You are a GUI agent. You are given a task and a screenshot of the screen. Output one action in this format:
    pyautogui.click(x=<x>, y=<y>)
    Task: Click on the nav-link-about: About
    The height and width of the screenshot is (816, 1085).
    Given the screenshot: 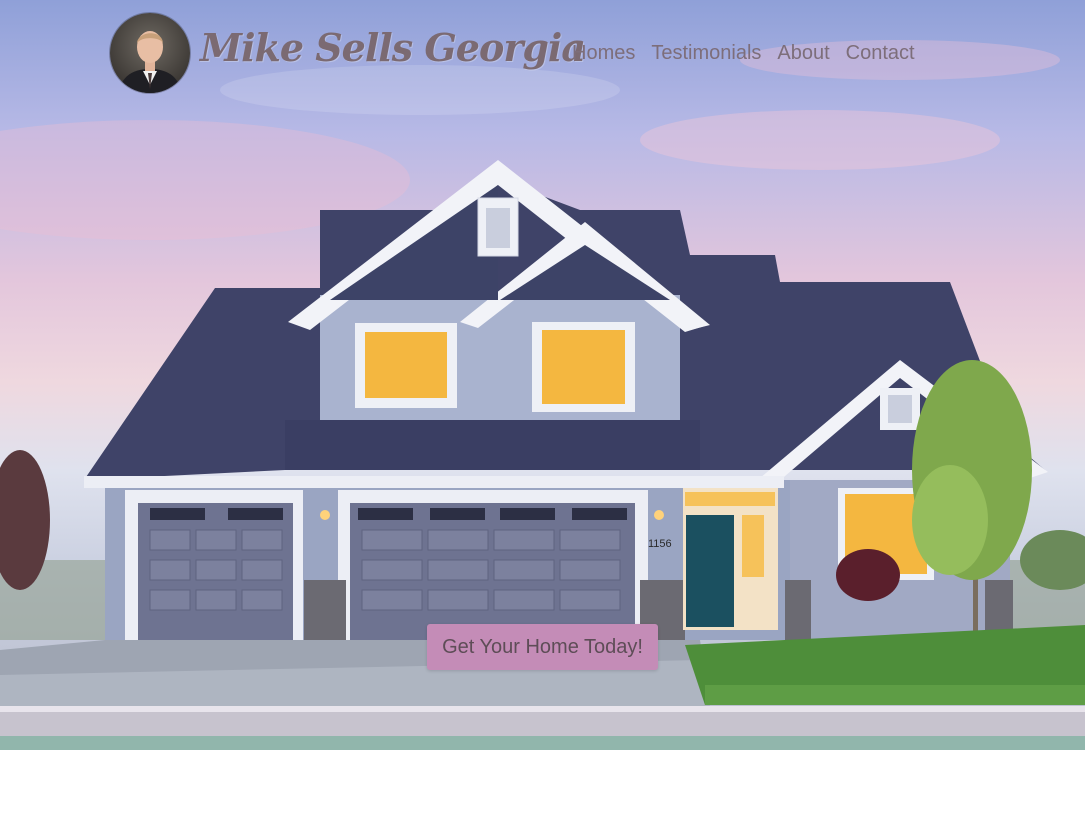 What is the action you would take?
    pyautogui.click(x=803, y=53)
    